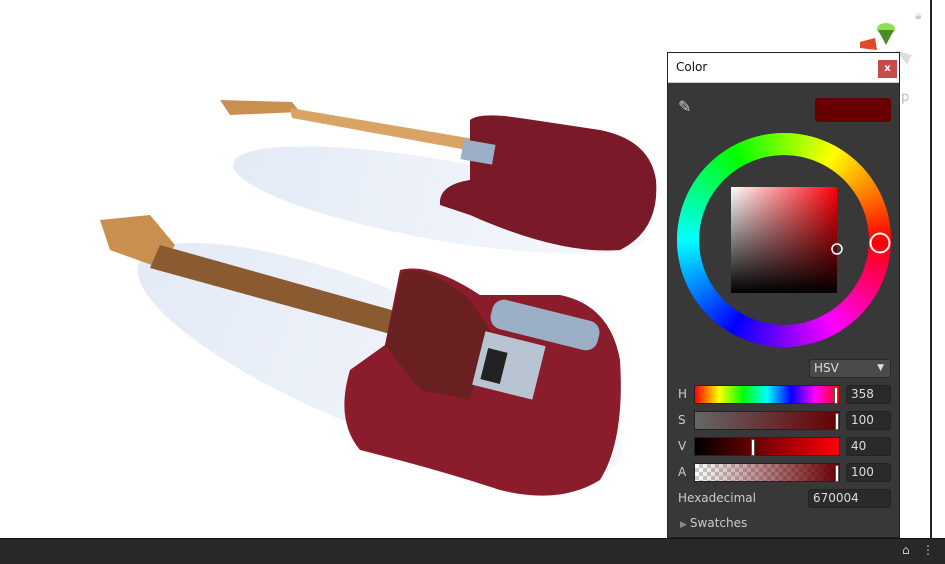  Describe the element at coordinates (767, 446) in the screenshot. I see `value-slider` at that location.